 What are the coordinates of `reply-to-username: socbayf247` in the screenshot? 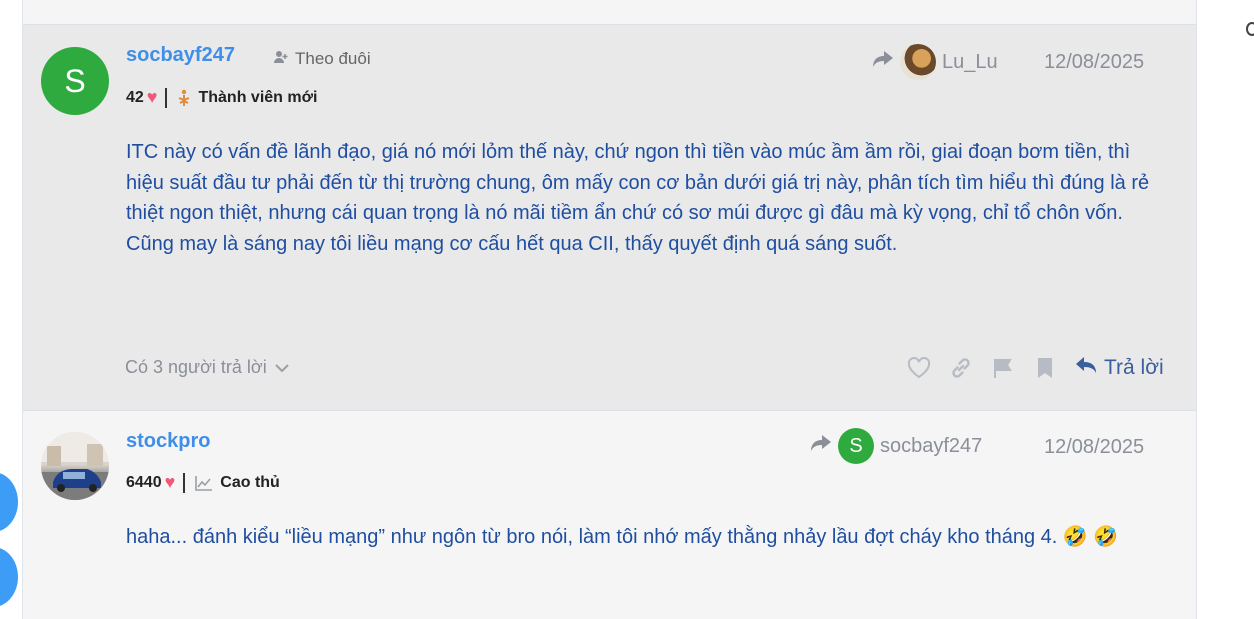 It's located at (931, 445).